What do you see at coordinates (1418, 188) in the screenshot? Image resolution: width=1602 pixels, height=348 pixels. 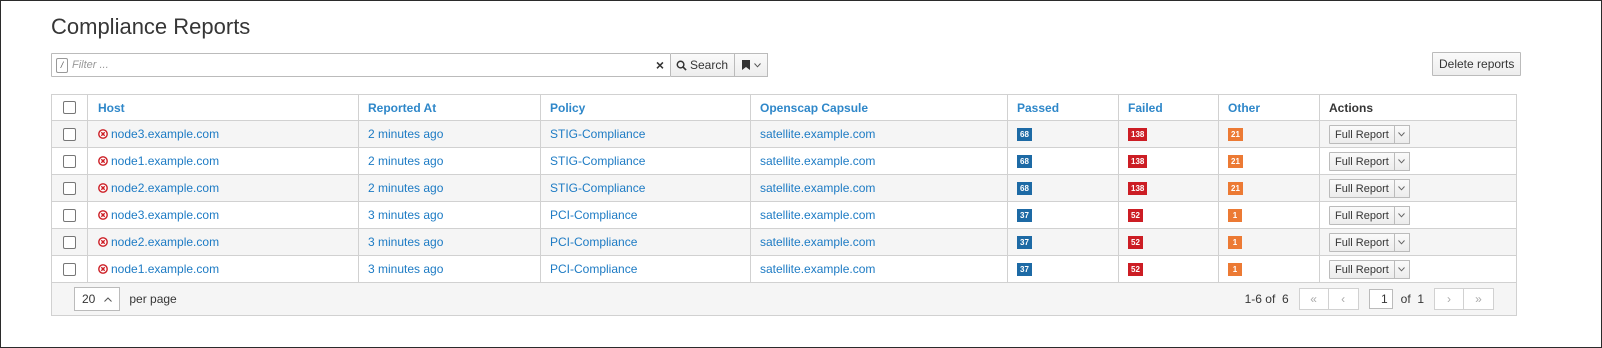 I see `actions-cell: Full Report` at bounding box center [1418, 188].